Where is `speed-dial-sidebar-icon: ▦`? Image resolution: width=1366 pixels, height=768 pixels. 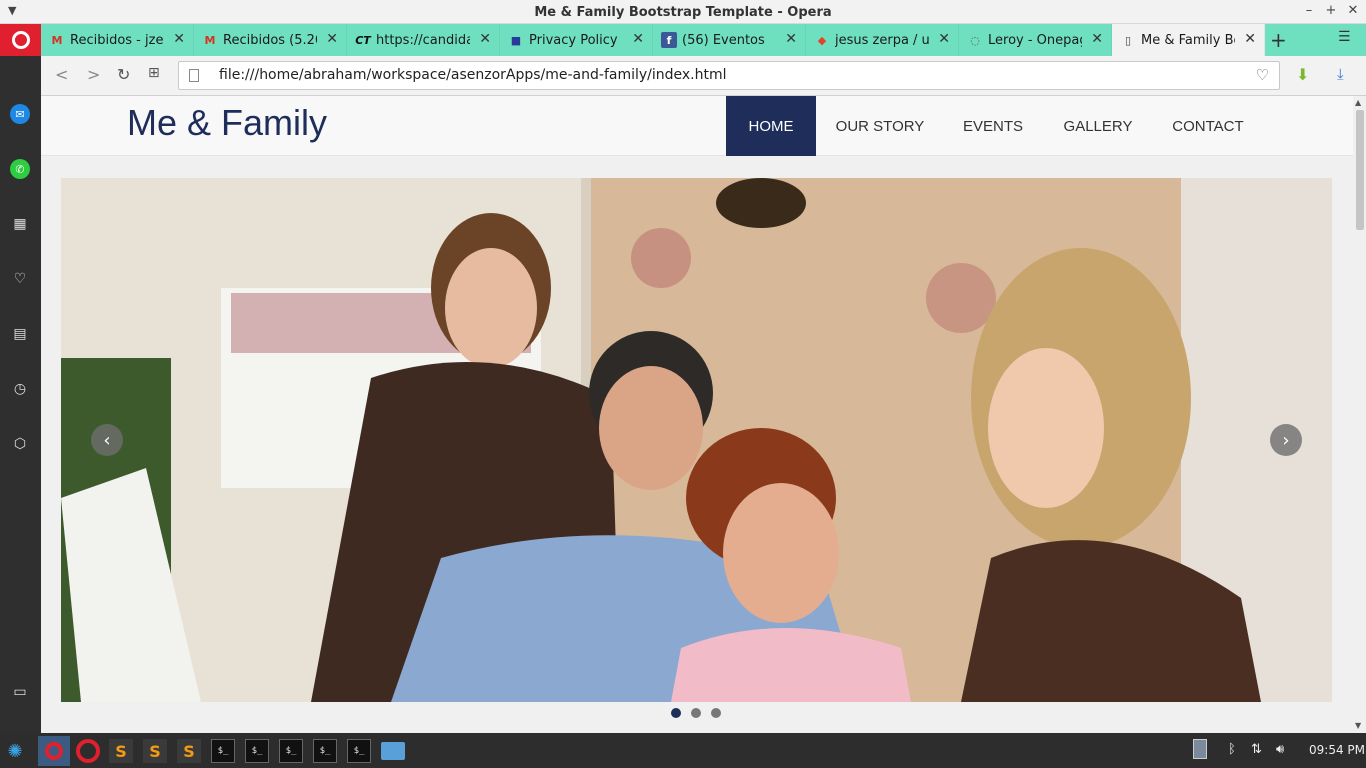
speed-dial-sidebar-icon: ▦ is located at coordinates (20, 224).